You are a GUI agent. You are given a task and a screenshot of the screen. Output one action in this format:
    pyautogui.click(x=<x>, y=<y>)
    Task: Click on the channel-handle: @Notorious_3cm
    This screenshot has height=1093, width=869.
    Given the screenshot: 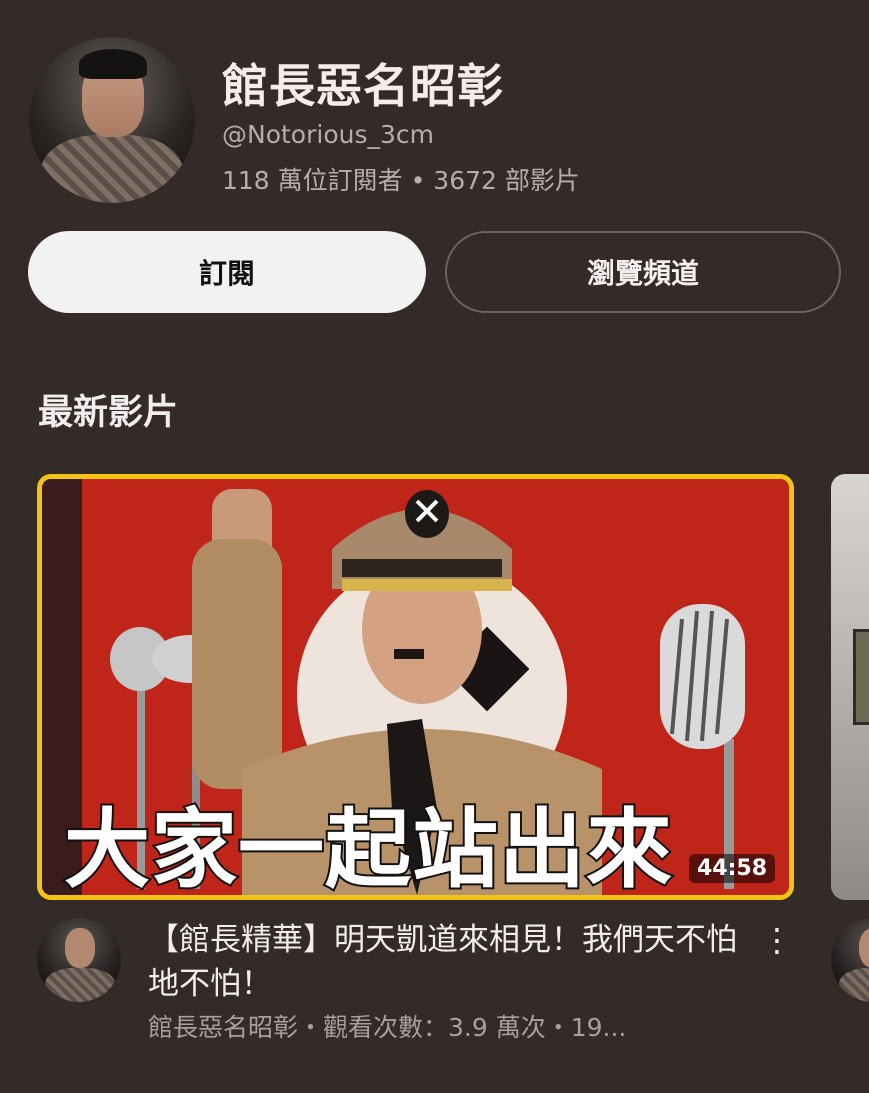 What is the action you would take?
    pyautogui.click(x=328, y=134)
    